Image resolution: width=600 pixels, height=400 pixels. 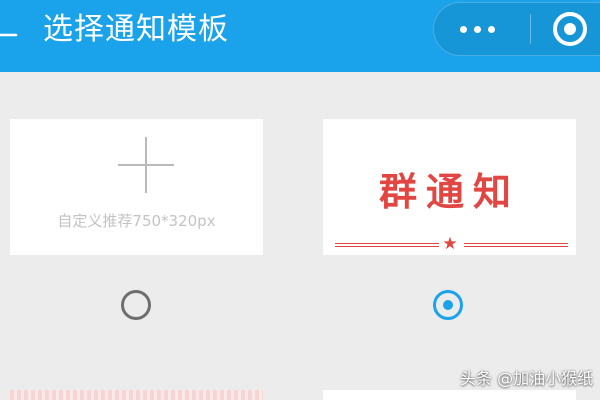 What do you see at coordinates (136, 395) in the screenshot?
I see `next-template-card-left` at bounding box center [136, 395].